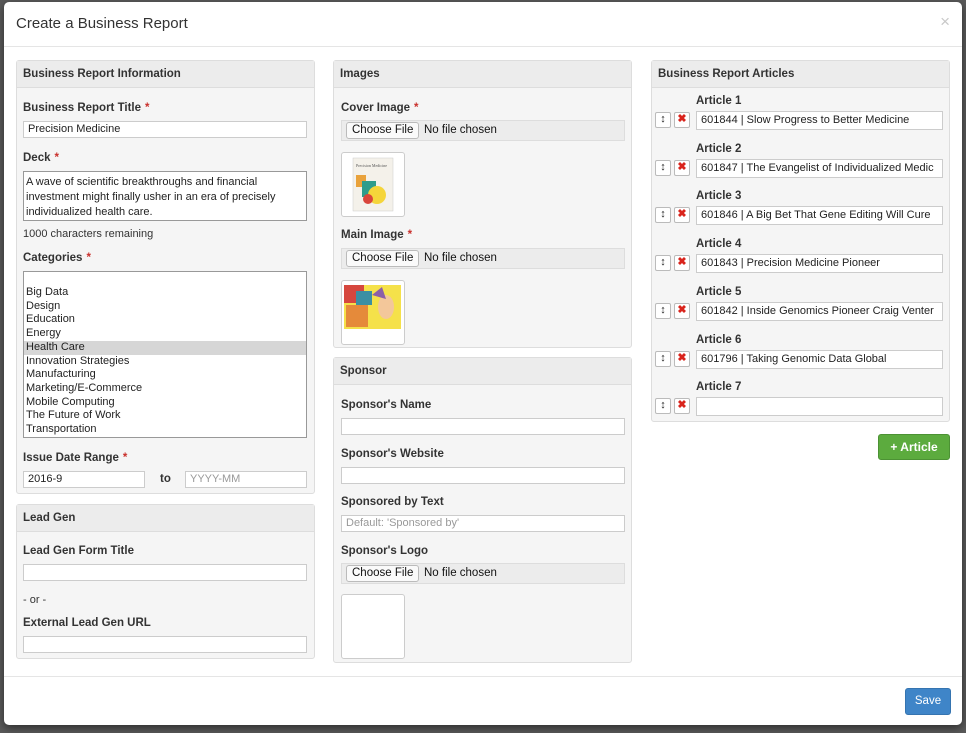  What do you see at coordinates (87, 623) in the screenshot?
I see `lead-gen-url-label: External Lead Gen URL` at bounding box center [87, 623].